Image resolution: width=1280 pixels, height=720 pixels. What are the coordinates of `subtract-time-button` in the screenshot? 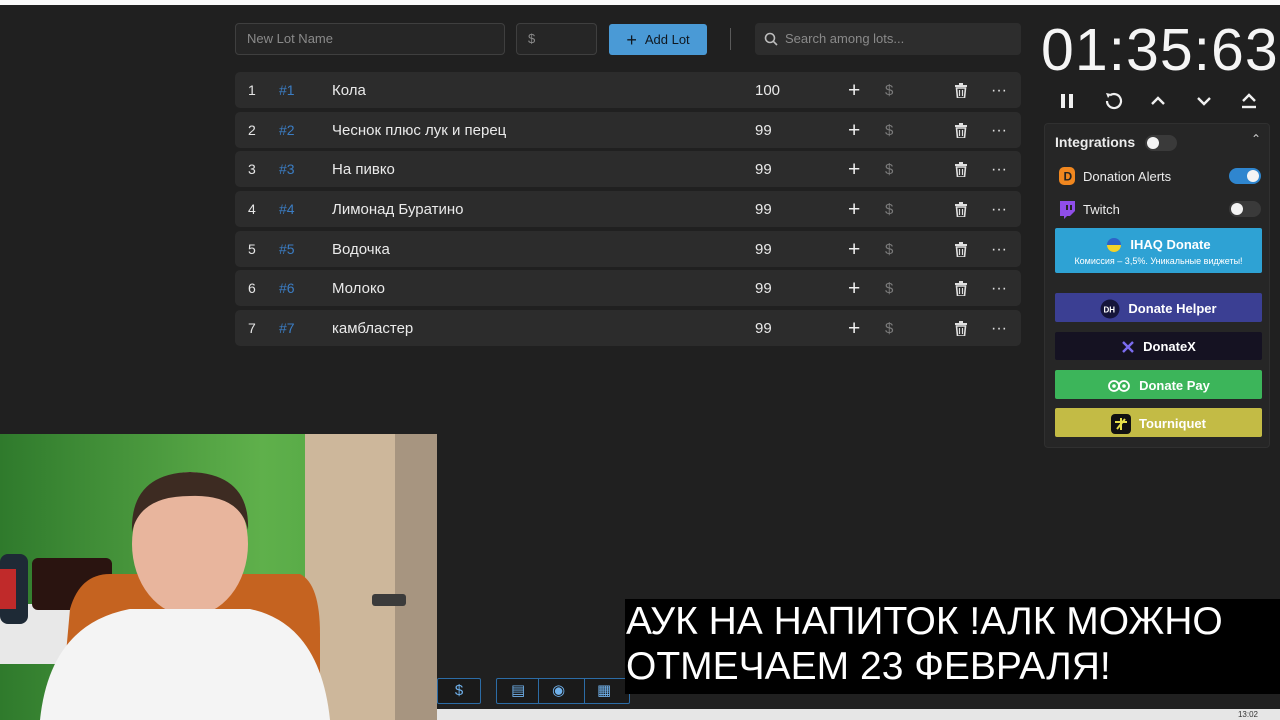 It's located at (1204, 101).